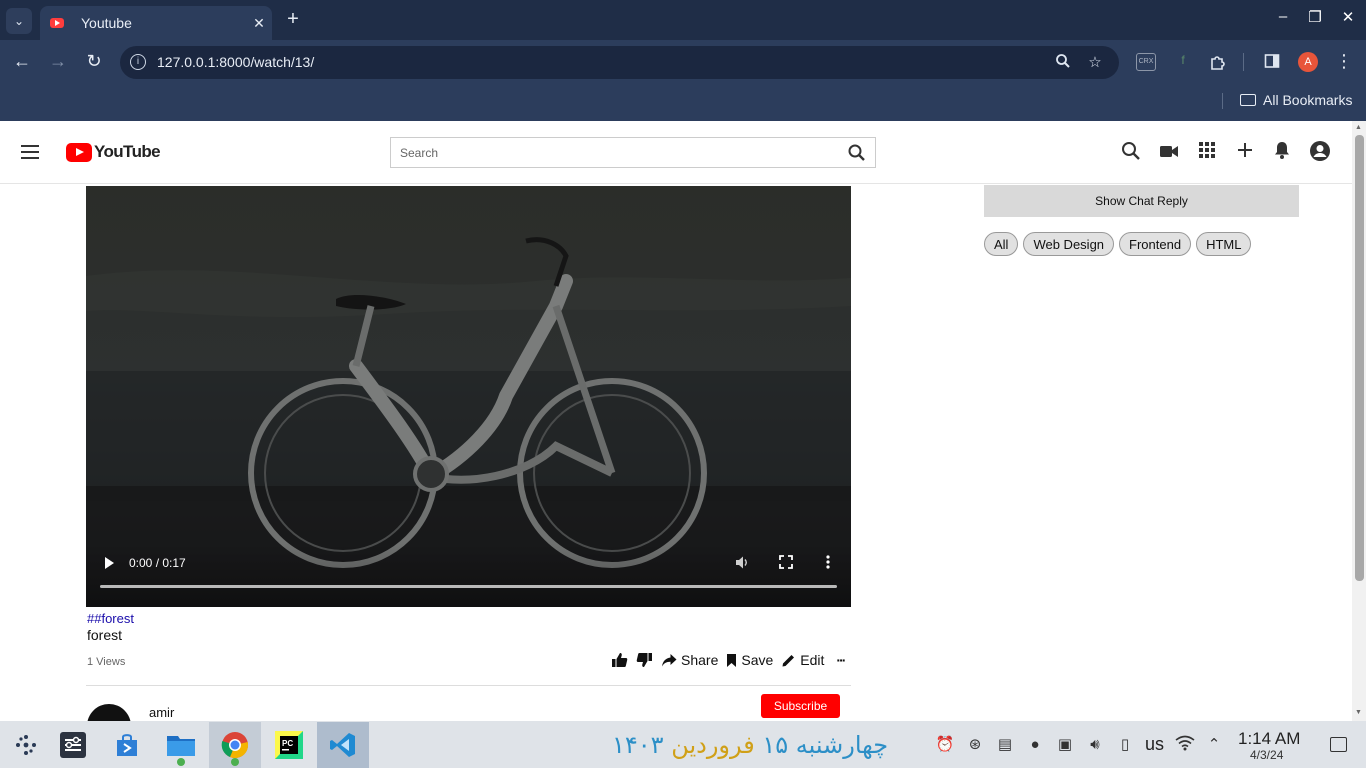 This screenshot has height=768, width=1366. Describe the element at coordinates (788, 660) in the screenshot. I see `pencil-icon` at that location.